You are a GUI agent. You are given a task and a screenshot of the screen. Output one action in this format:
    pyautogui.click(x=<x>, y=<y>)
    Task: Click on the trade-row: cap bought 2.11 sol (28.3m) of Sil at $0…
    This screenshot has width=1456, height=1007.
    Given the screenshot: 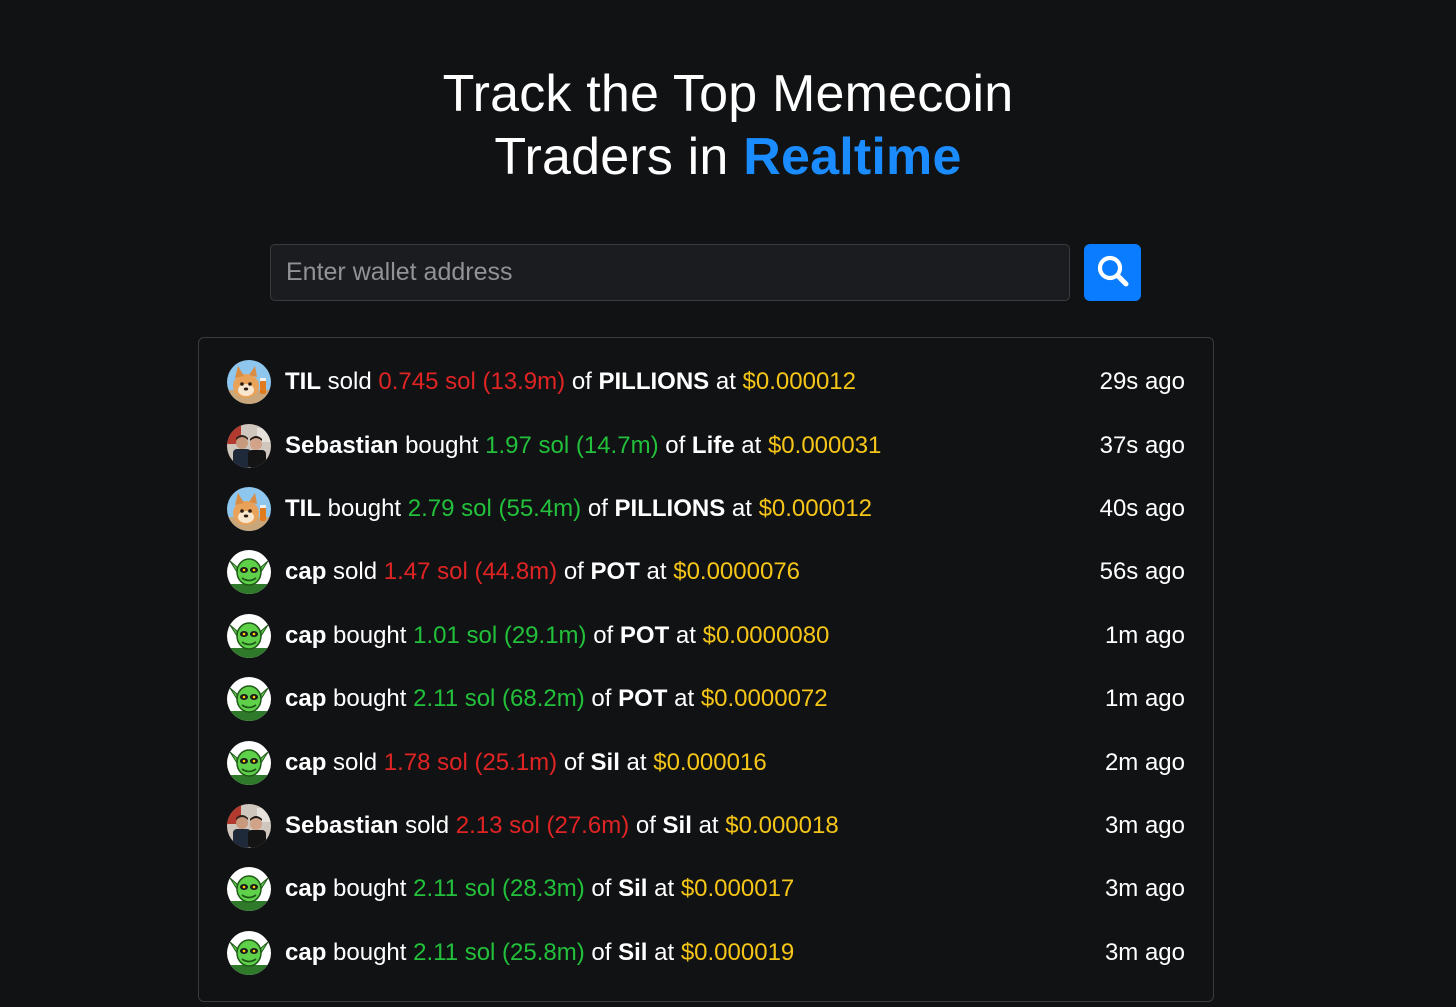 What is the action you would take?
    pyautogui.click(x=706, y=889)
    